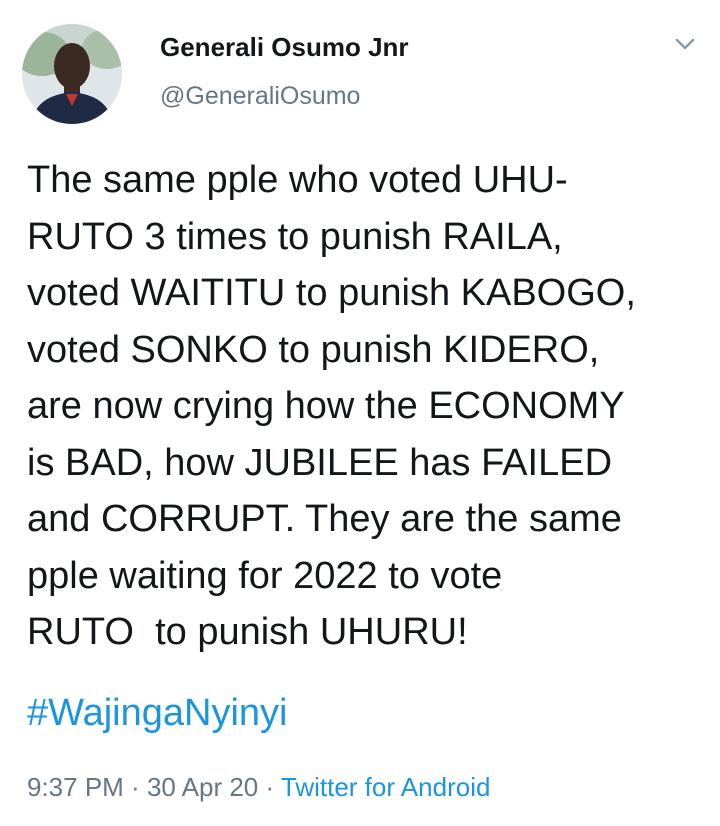 The image size is (720, 826). What do you see at coordinates (331, 293) in the screenshot?
I see `tweet-text-line: voted WAITITU to punish KABOGO,` at bounding box center [331, 293].